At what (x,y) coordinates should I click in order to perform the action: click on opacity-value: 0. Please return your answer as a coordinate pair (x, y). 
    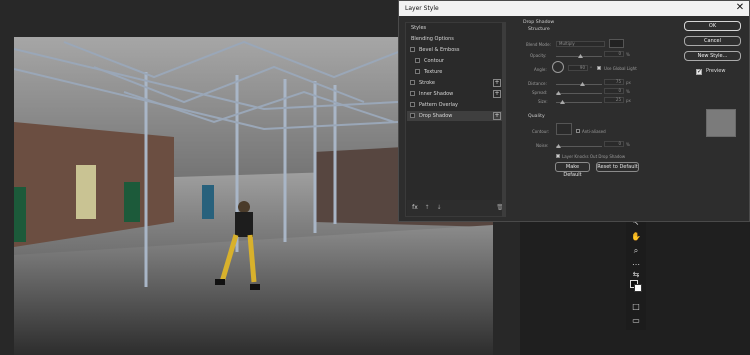
    Looking at the image, I should click on (619, 53).